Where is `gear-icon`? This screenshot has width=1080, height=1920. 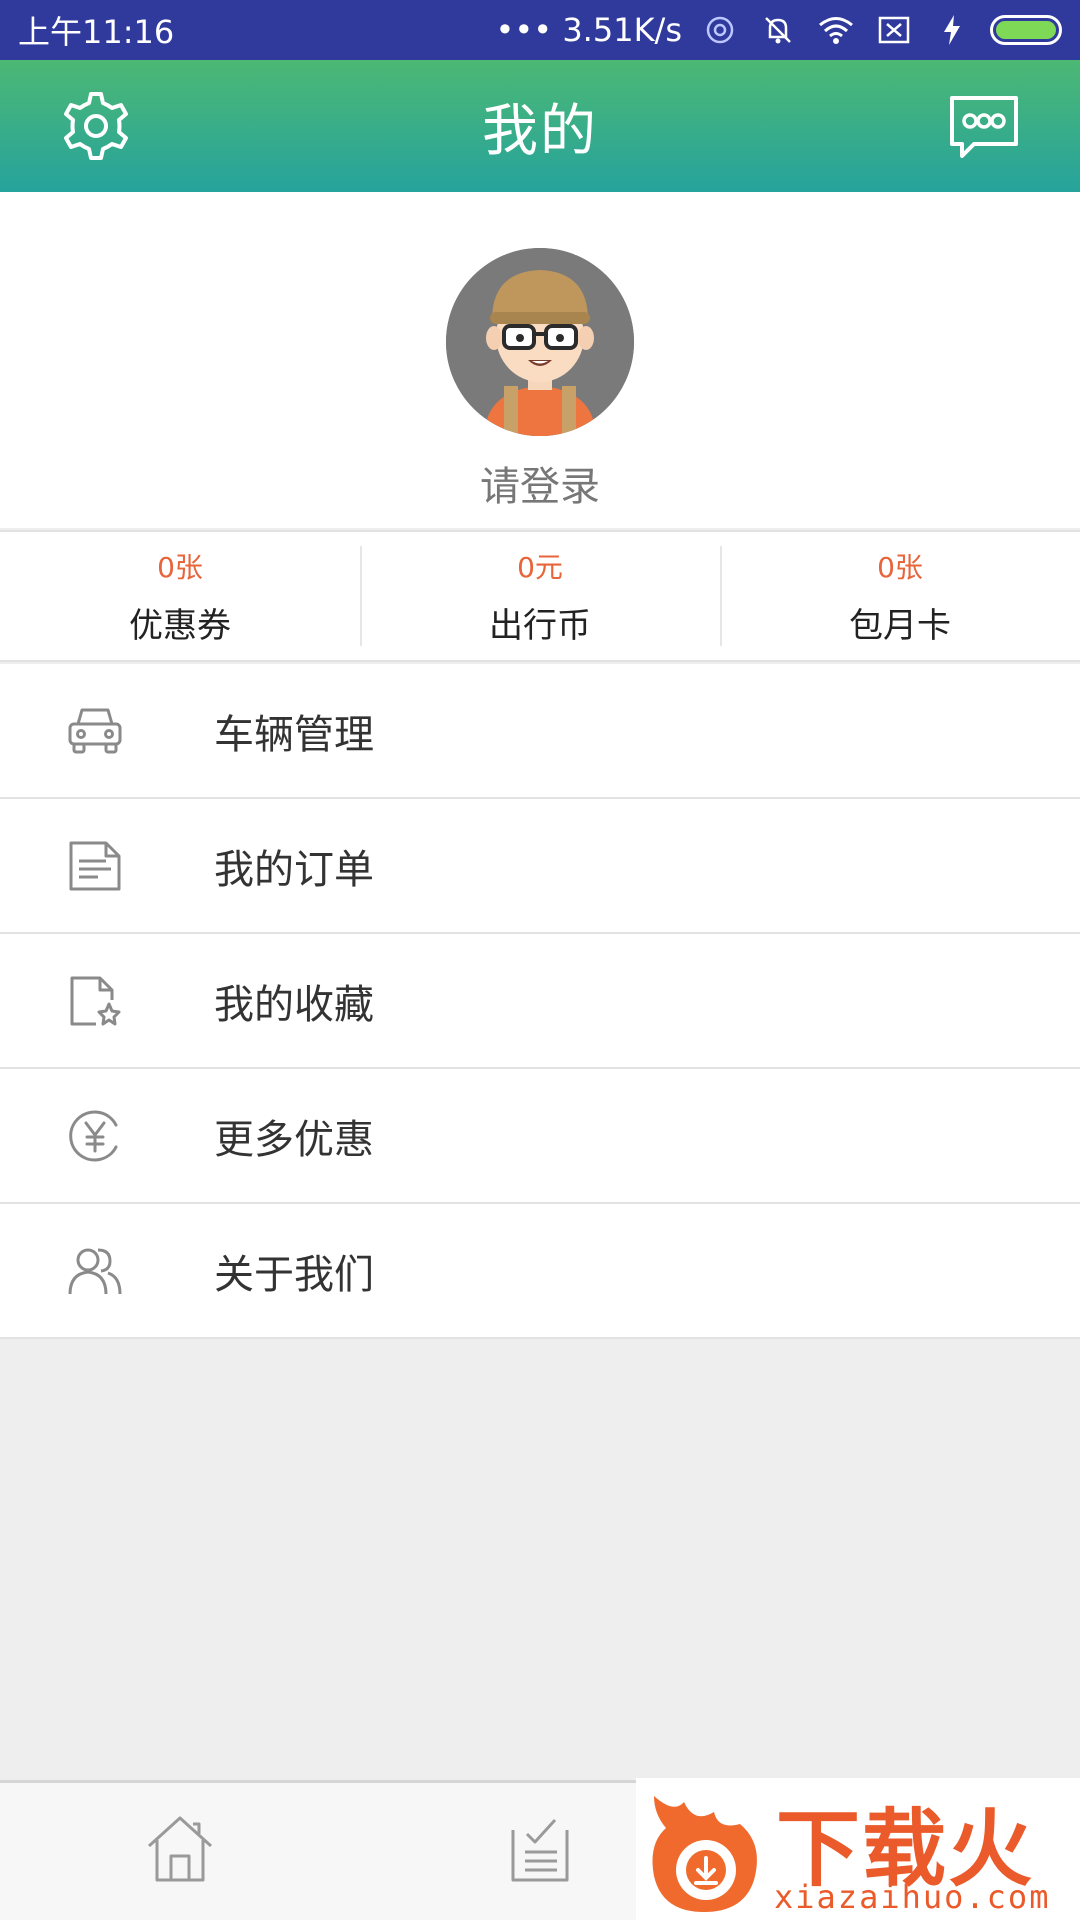 gear-icon is located at coordinates (96, 126).